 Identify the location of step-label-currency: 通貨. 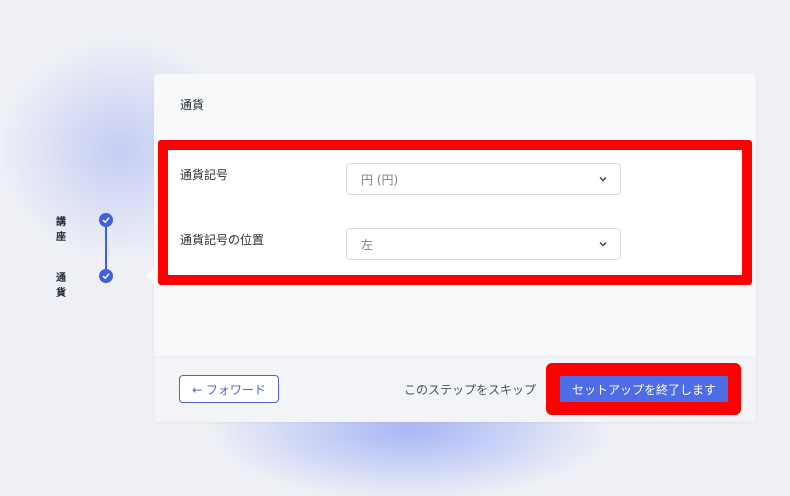
(61, 286).